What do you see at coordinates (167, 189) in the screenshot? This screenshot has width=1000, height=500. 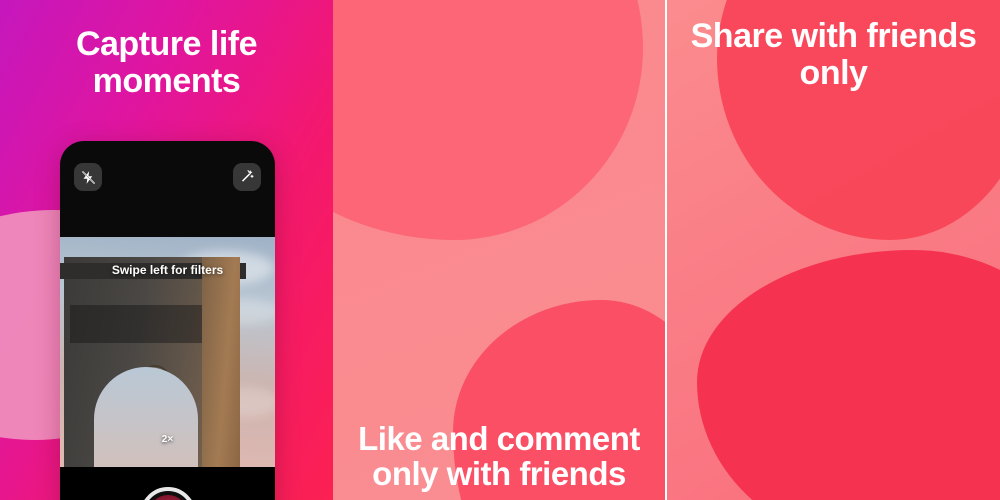 I see `camera-top-controls` at bounding box center [167, 189].